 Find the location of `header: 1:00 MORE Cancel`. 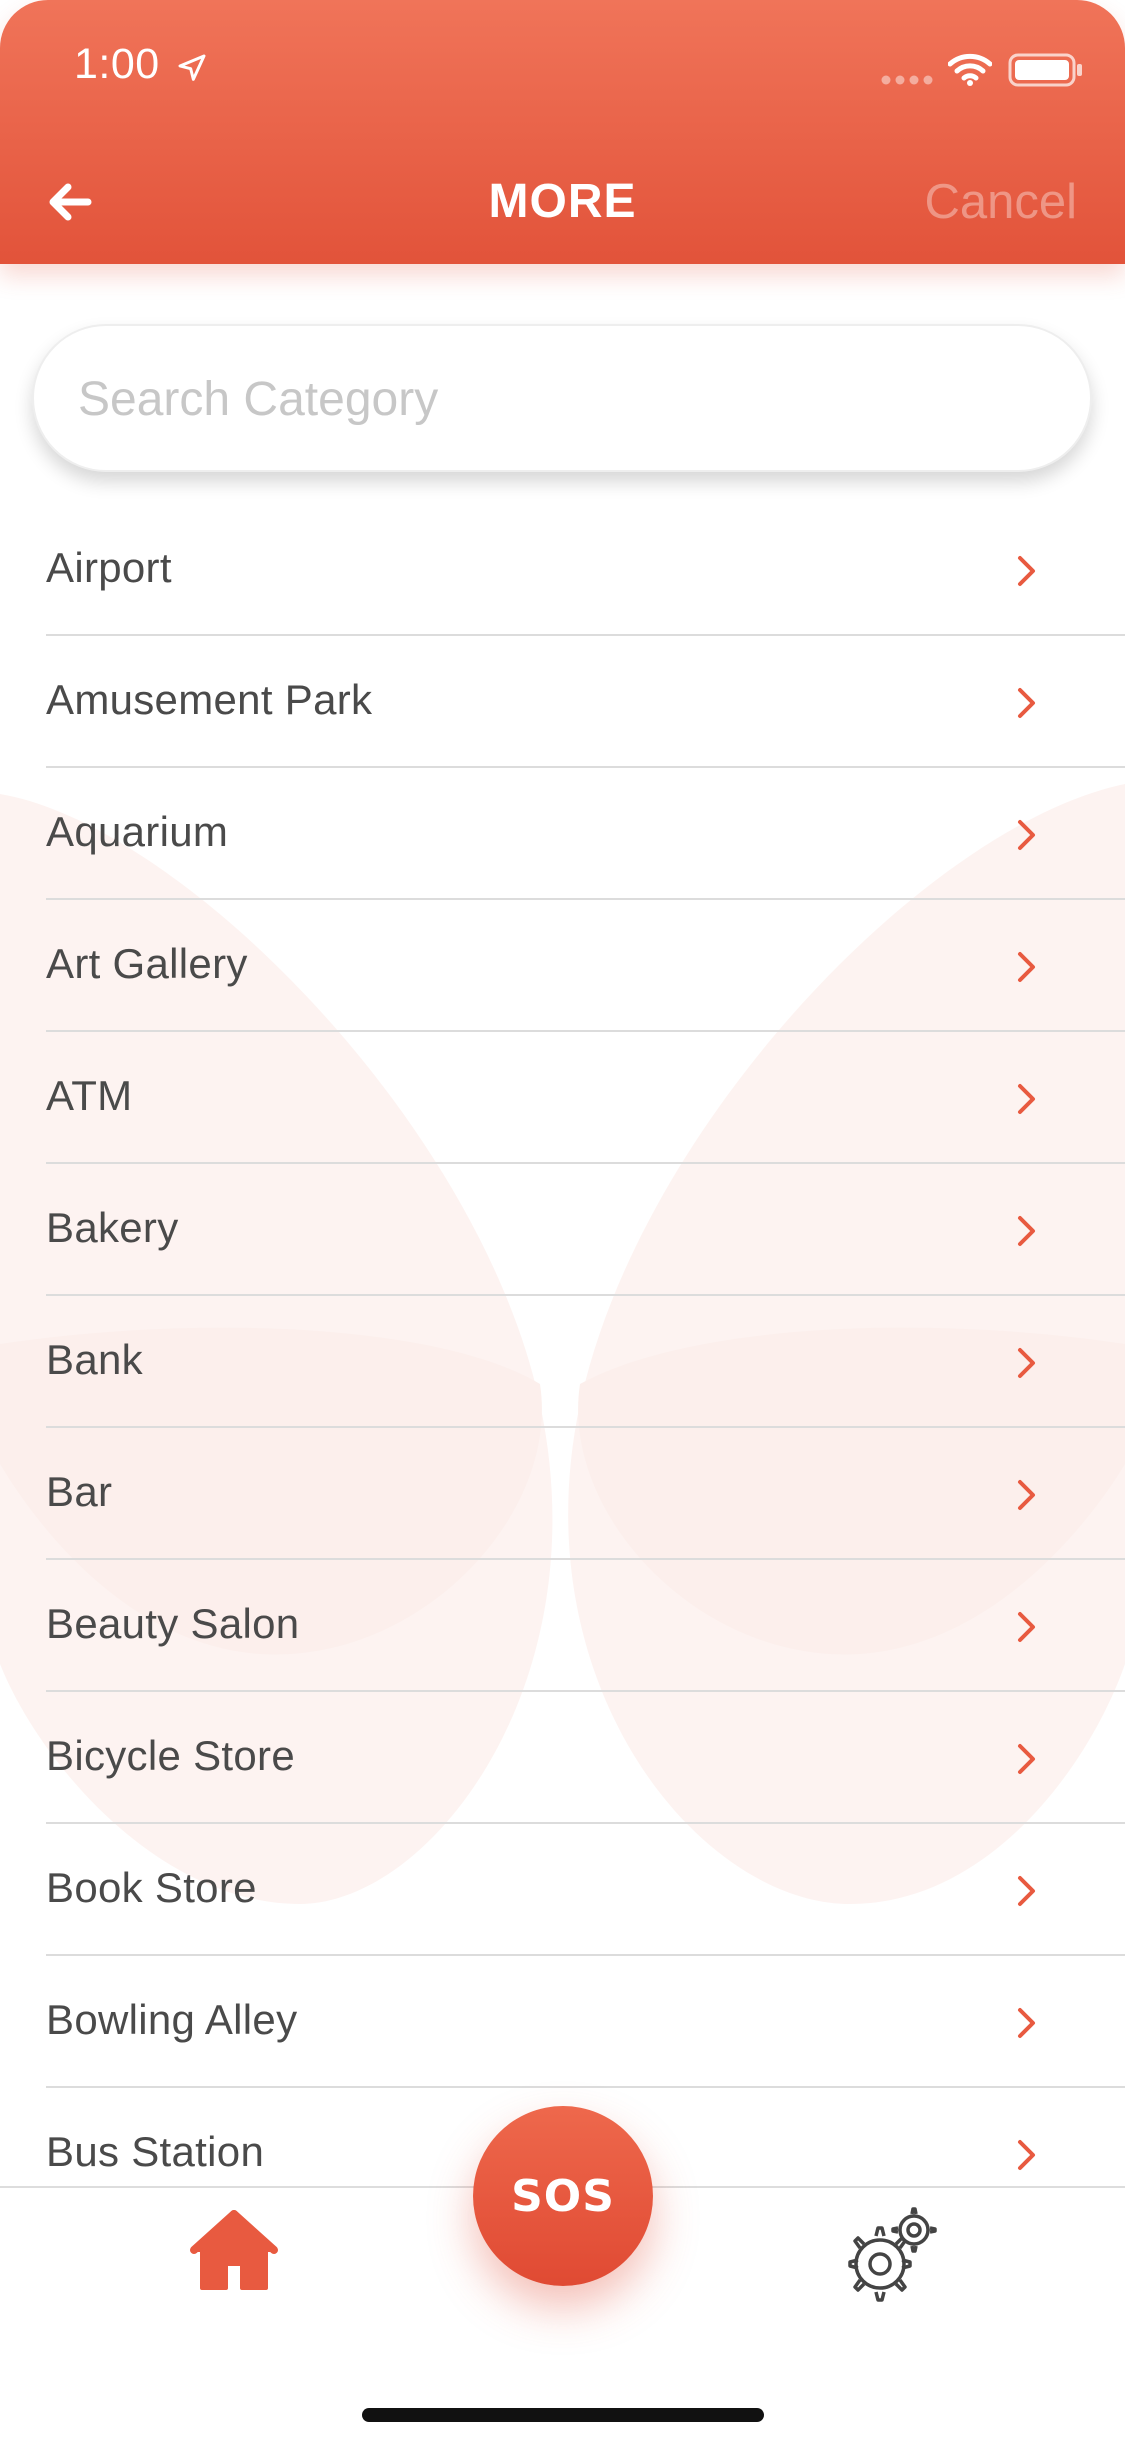

header: 1:00 MORE Cancel is located at coordinates (562, 132).